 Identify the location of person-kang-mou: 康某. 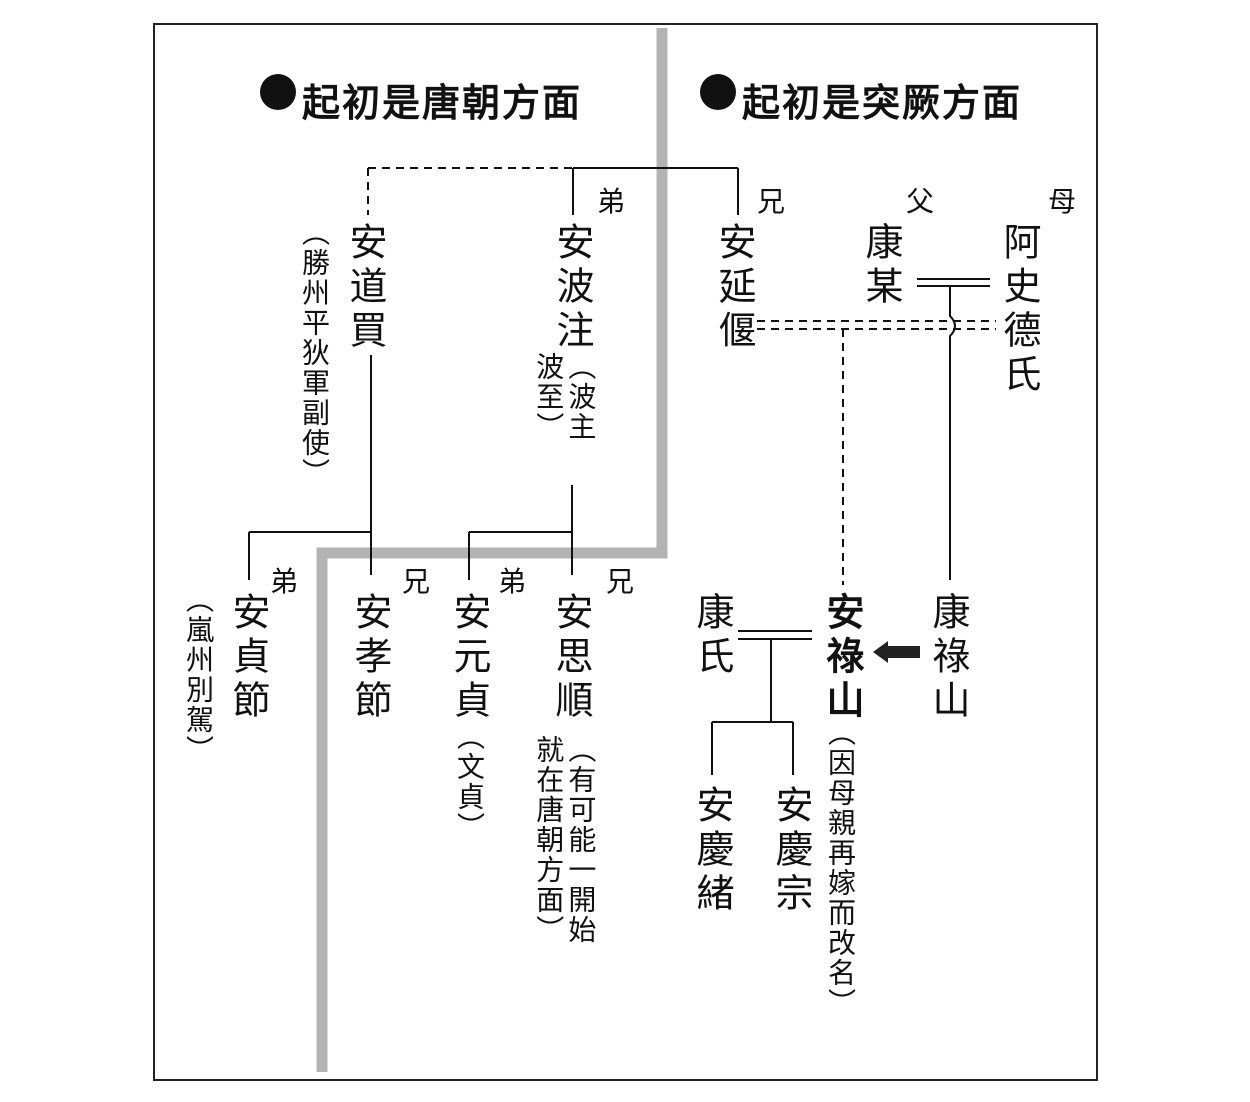
(881, 266).